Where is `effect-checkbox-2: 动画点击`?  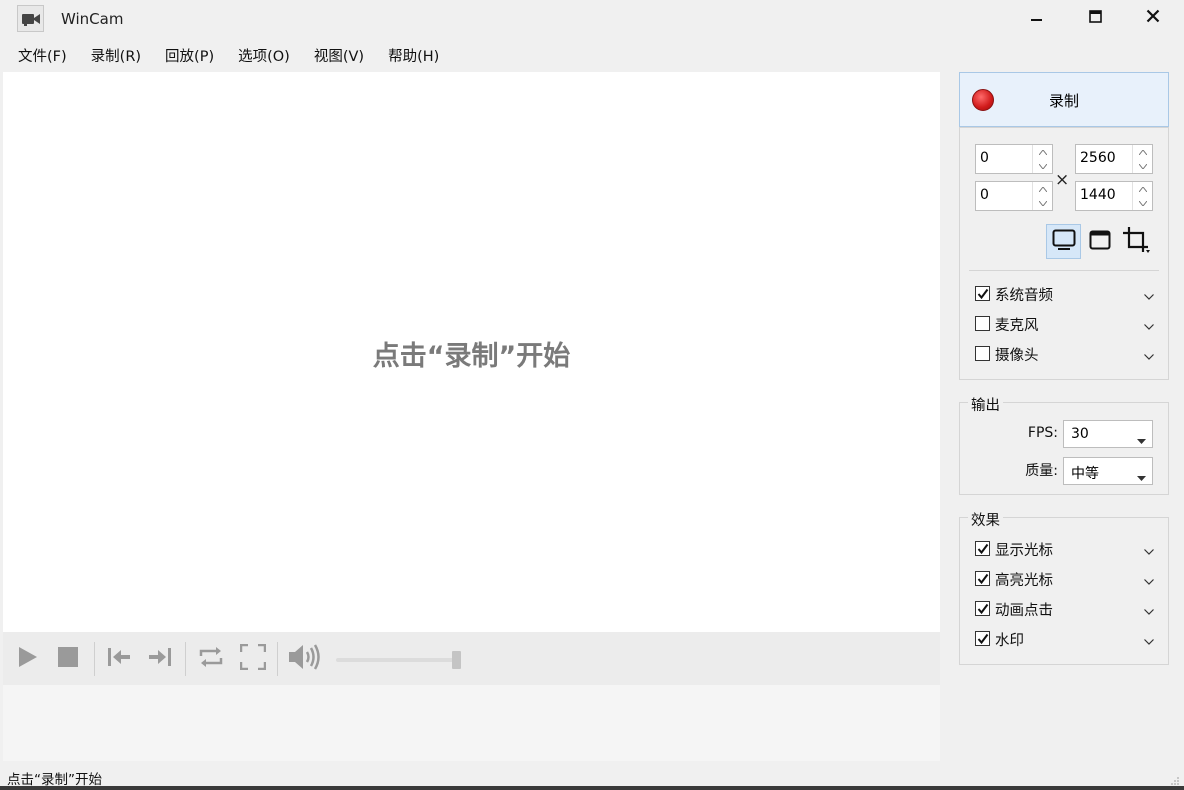 effect-checkbox-2: 动画点击 is located at coordinates (1067, 609).